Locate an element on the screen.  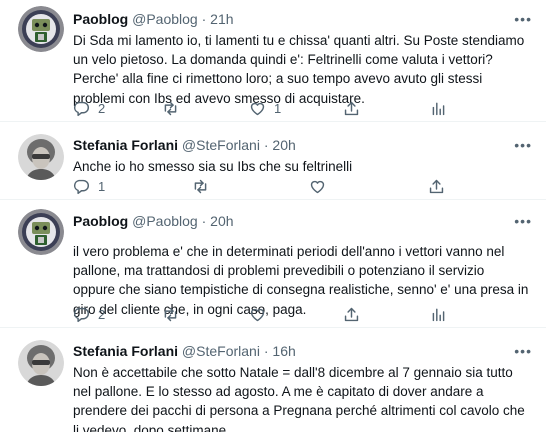
tweet-header: Stefania Forlani @SteForlani · 20h is located at coordinates (302, 145).